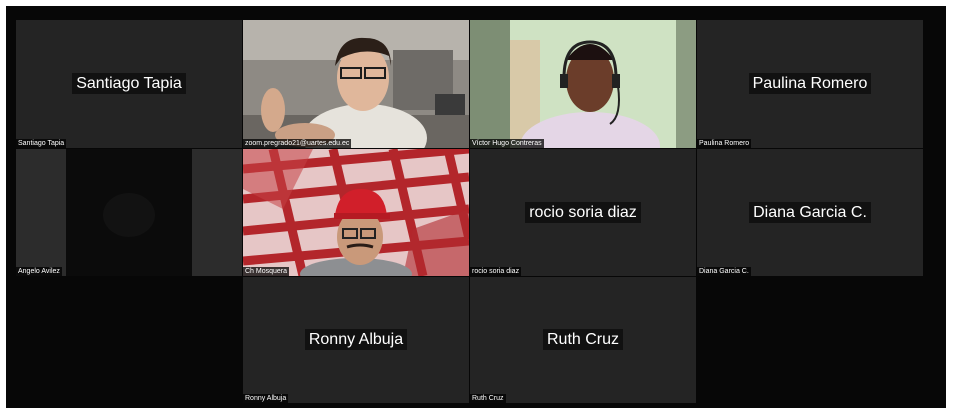  What do you see at coordinates (488, 398) in the screenshot?
I see `participant-name-tag: Ruth Cruz` at bounding box center [488, 398].